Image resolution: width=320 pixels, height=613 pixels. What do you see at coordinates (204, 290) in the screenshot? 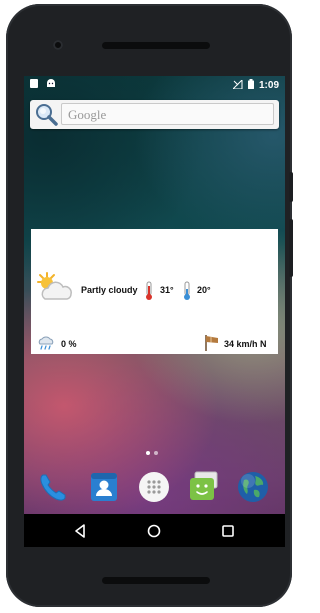
I see `temperature-low: 20°` at bounding box center [204, 290].